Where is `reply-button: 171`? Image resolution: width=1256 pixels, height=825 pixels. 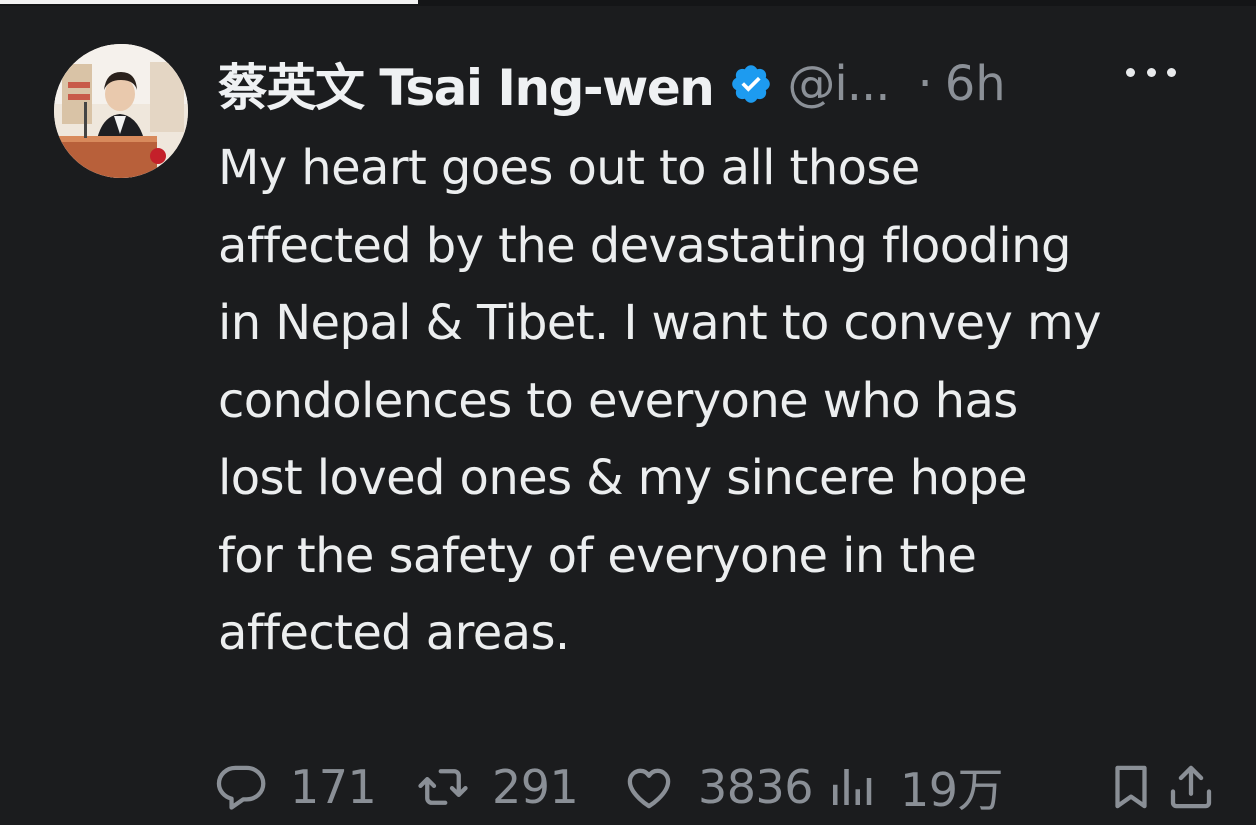
reply-button: 171 is located at coordinates (315, 787).